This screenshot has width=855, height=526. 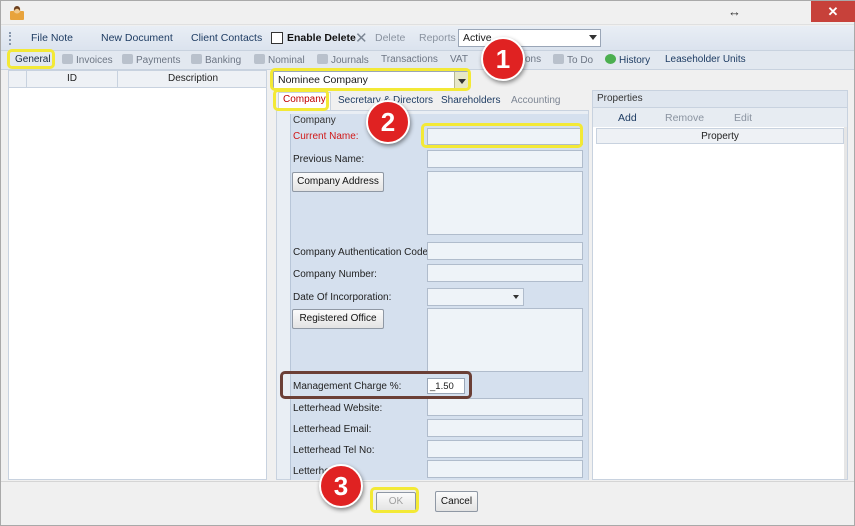 I want to click on tab-accounting: Accounting, so click(x=535, y=100).